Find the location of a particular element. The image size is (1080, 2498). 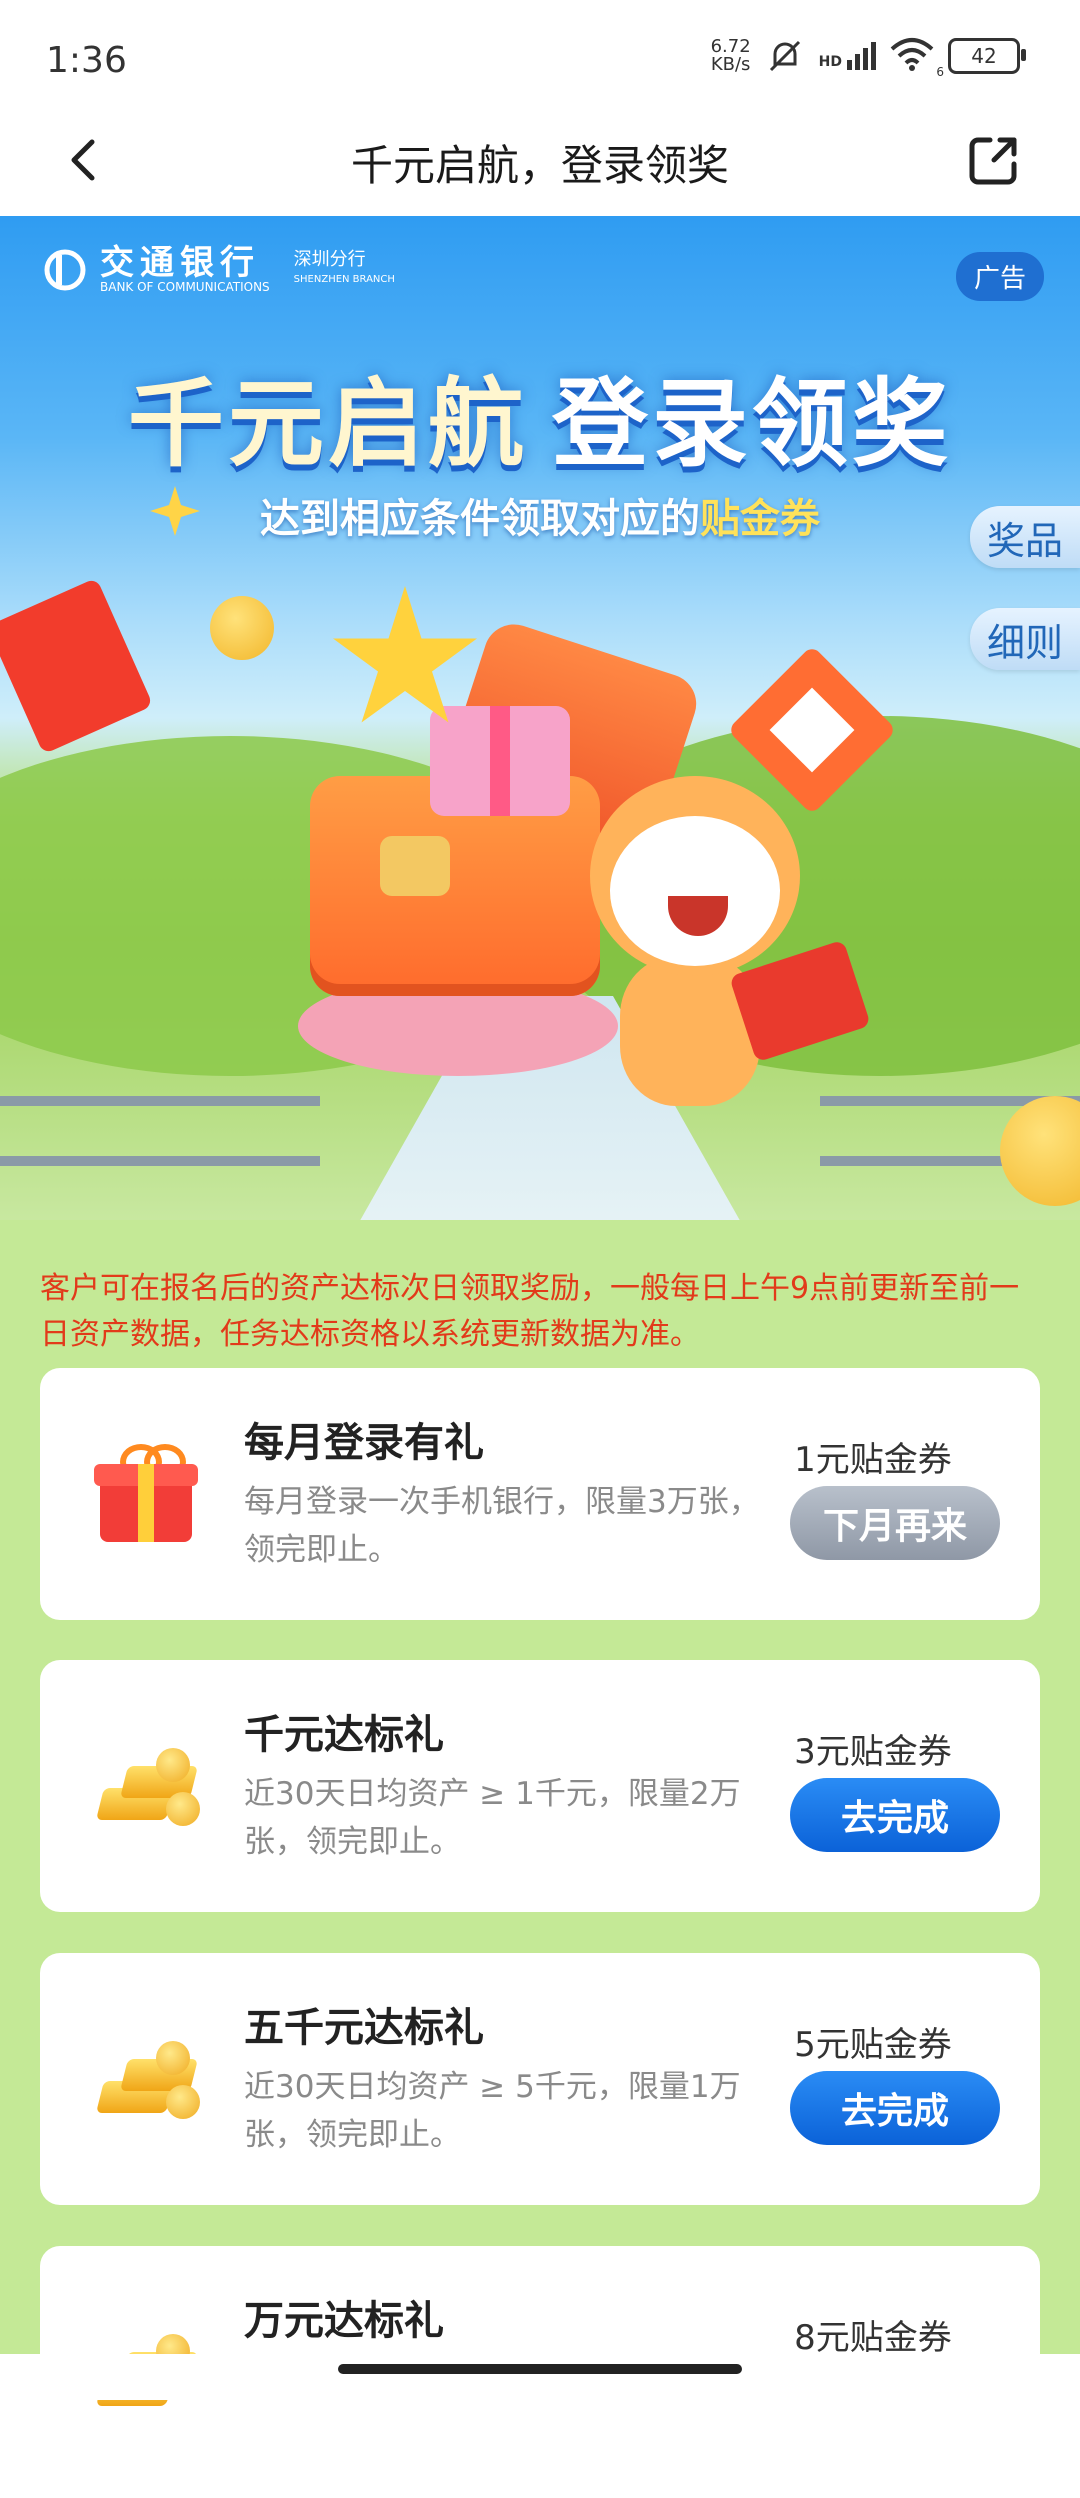

network-speed: 6.72 KB/s is located at coordinates (730, 55).